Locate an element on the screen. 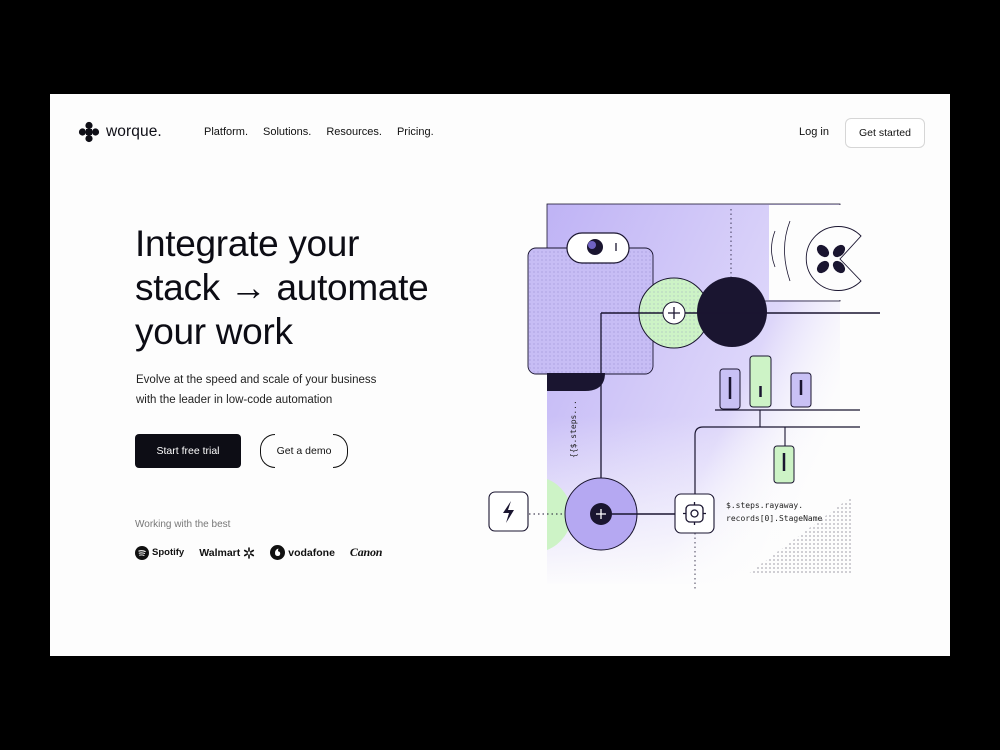  hero-title-line: stack → automate is located at coordinates (282, 287).